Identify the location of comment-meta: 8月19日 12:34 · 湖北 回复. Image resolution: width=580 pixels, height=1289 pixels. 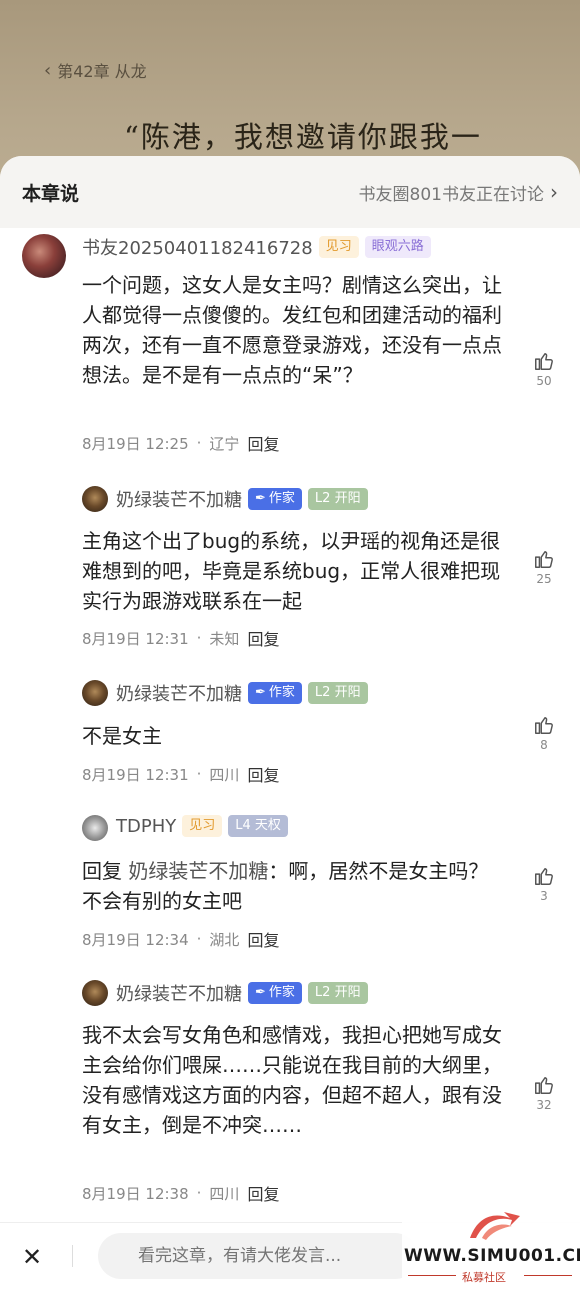
(180, 939).